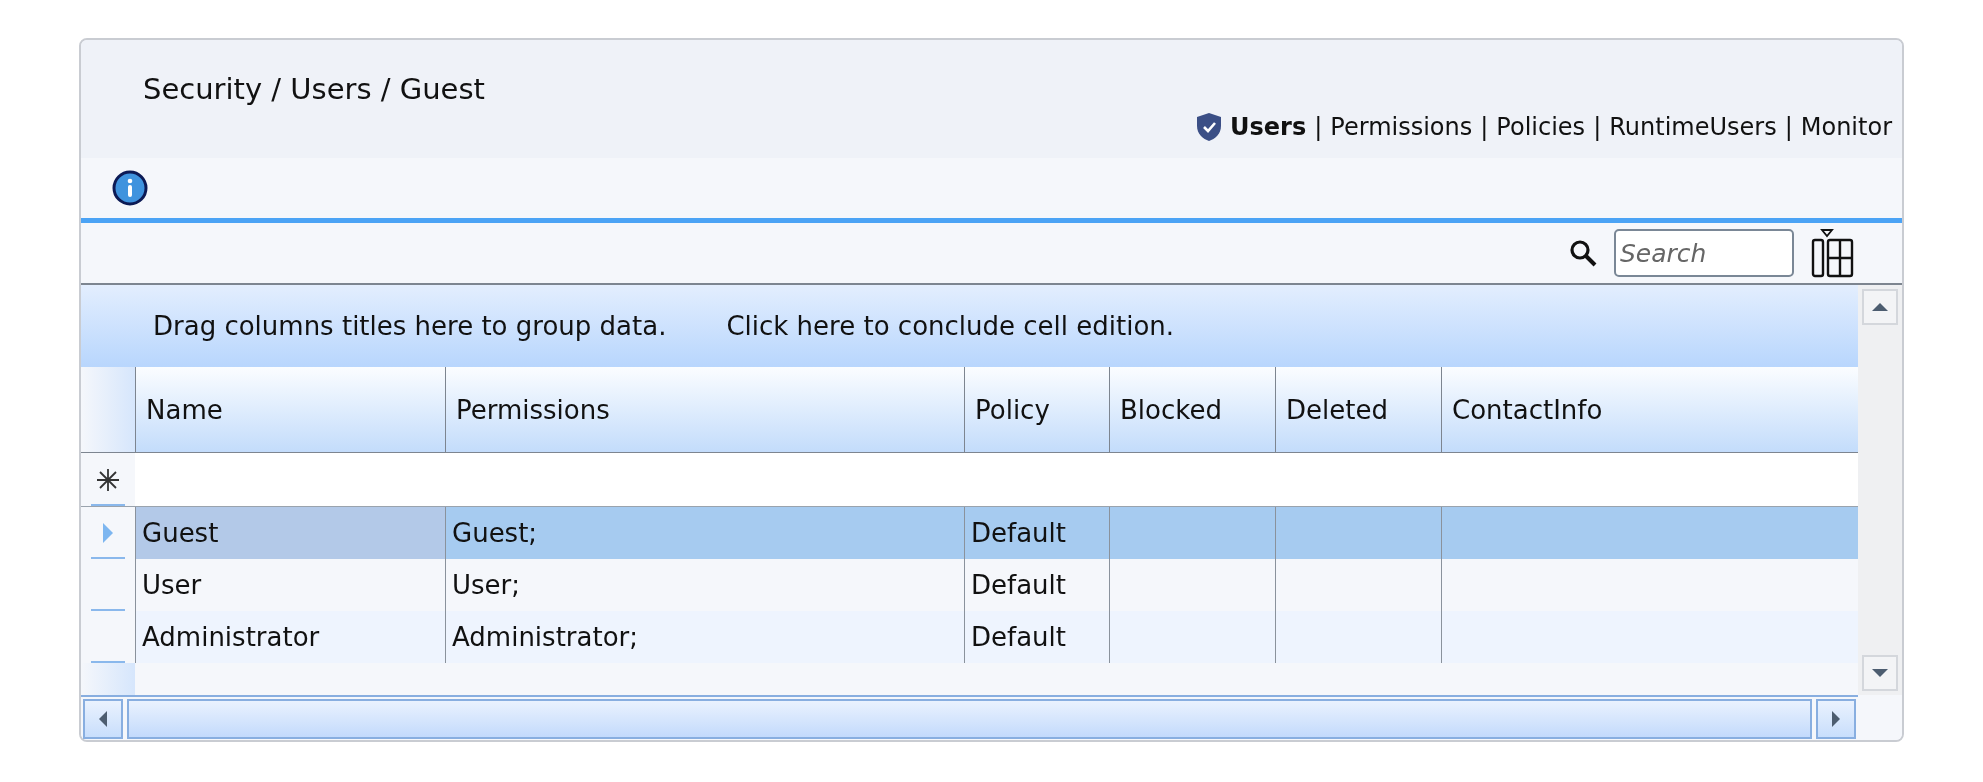  Describe the element at coordinates (950, 326) in the screenshot. I see `conclude-edit-link: Click here to conclude cell edition.` at that location.